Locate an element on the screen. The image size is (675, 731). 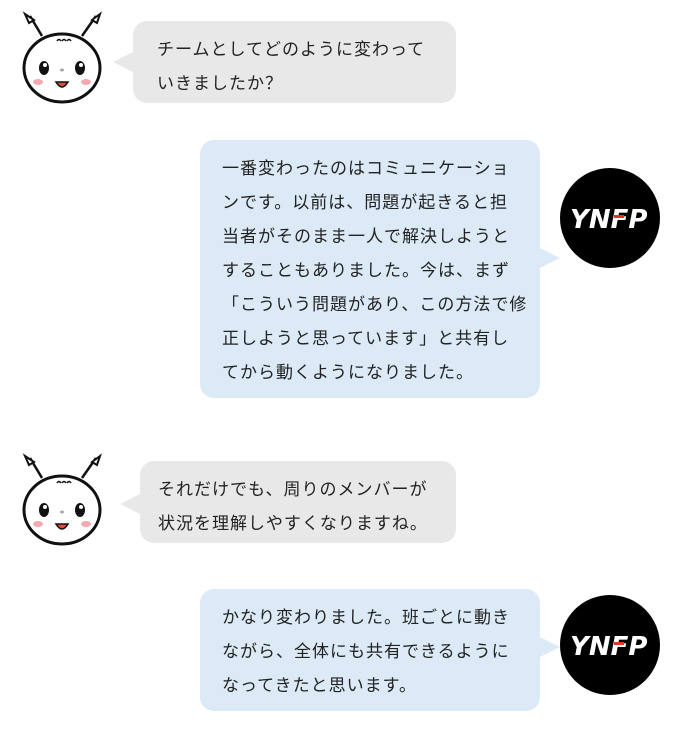
message-line: 正しようと思っています」と共有し is located at coordinates (366, 339).